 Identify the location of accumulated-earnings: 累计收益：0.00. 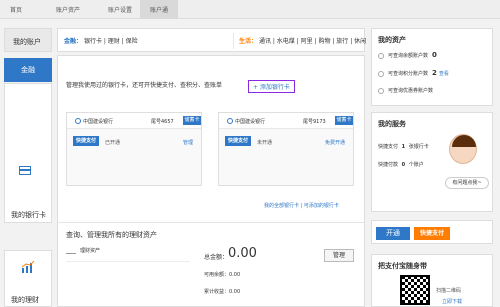
(222, 292).